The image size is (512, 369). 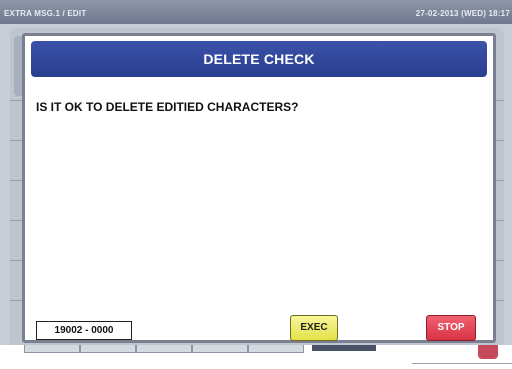 I want to click on exec-button: EXEC, so click(x=314, y=328).